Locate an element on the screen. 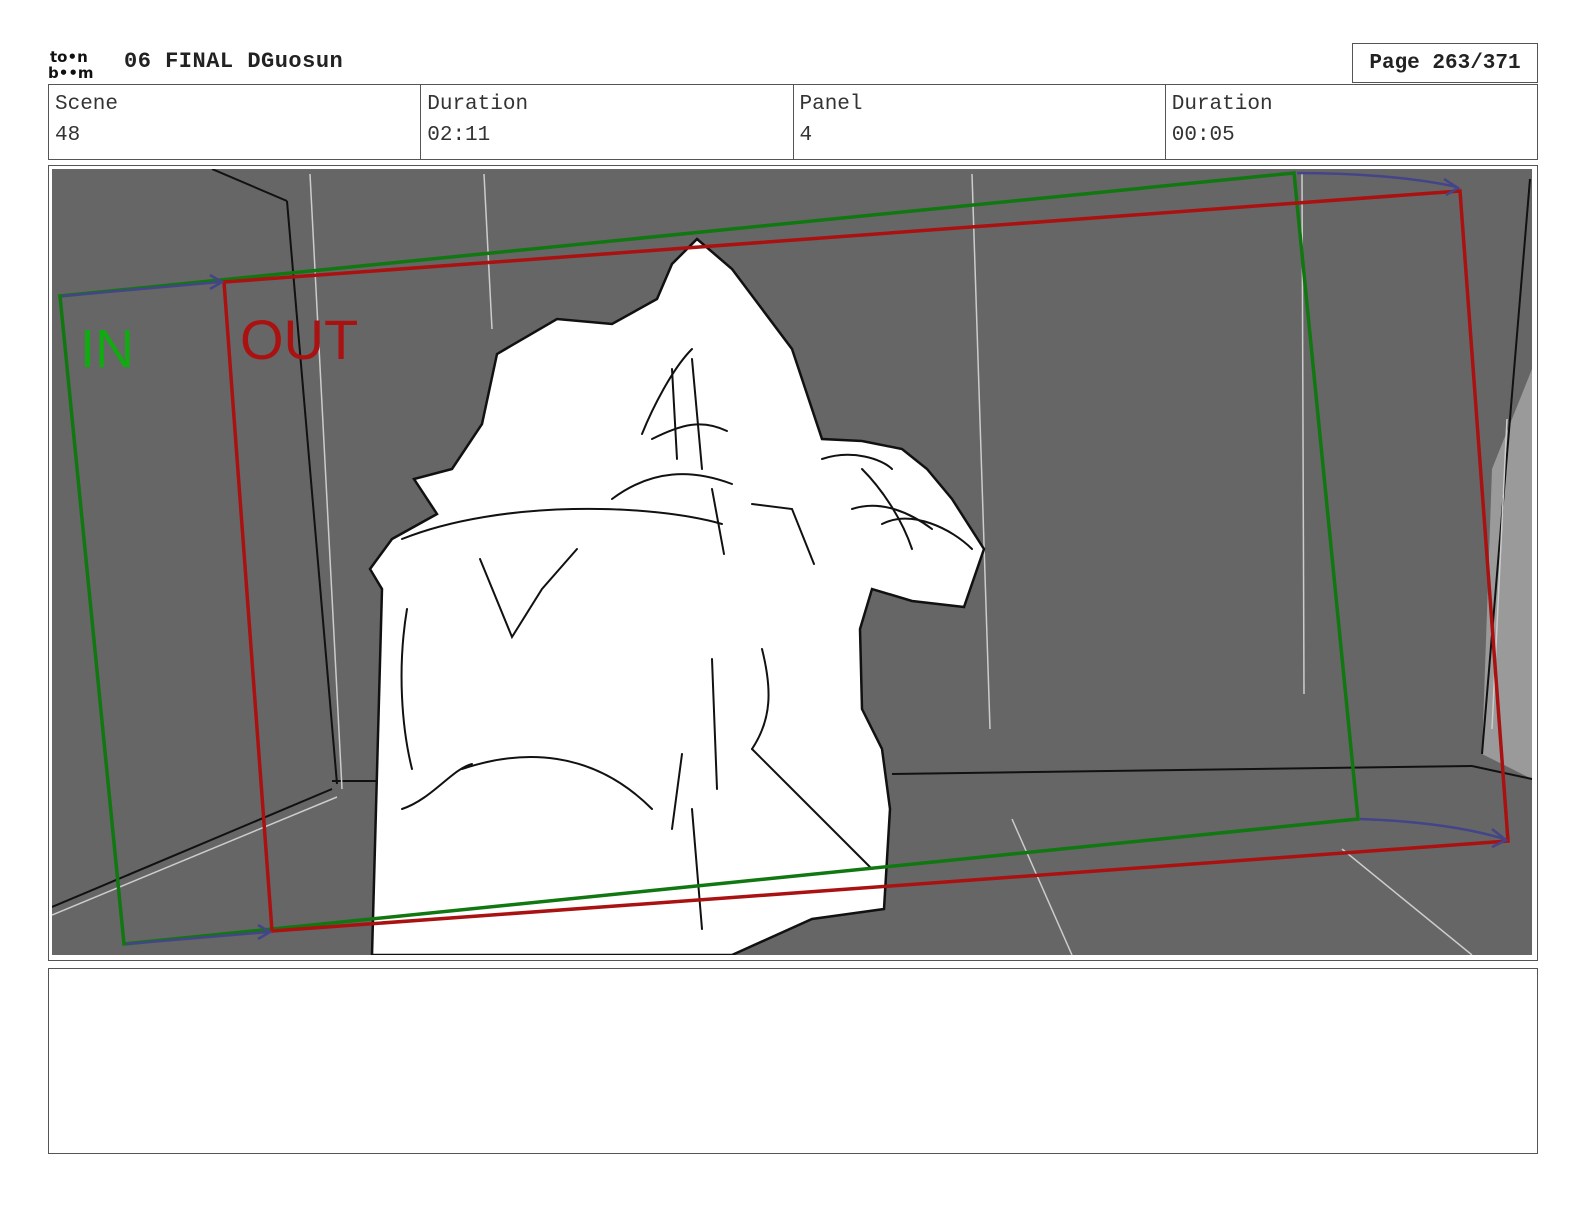  panel-value: 4 is located at coordinates (806, 135).